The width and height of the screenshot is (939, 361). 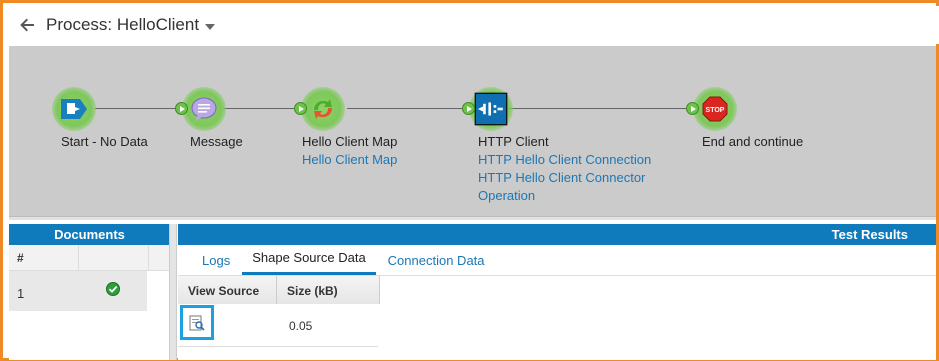 I want to click on vertical-splitter, so click(x=173, y=292).